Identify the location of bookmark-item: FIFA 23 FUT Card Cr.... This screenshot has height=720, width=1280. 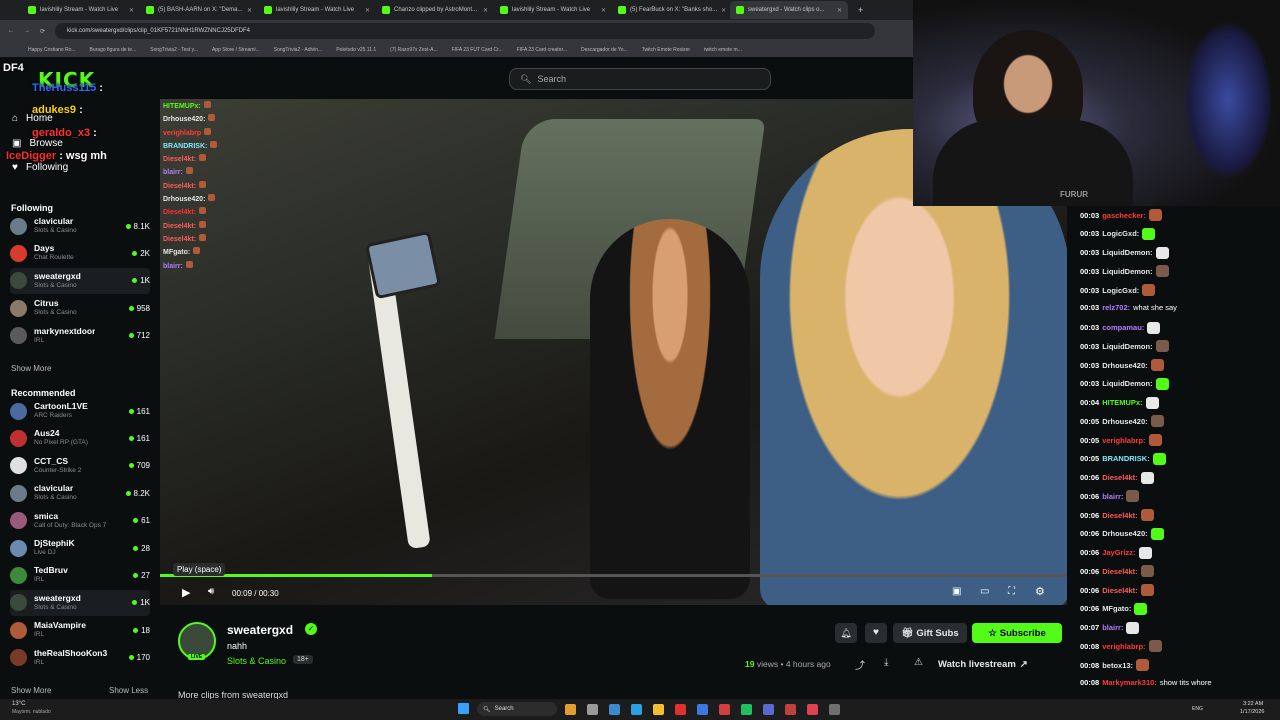
(477, 50).